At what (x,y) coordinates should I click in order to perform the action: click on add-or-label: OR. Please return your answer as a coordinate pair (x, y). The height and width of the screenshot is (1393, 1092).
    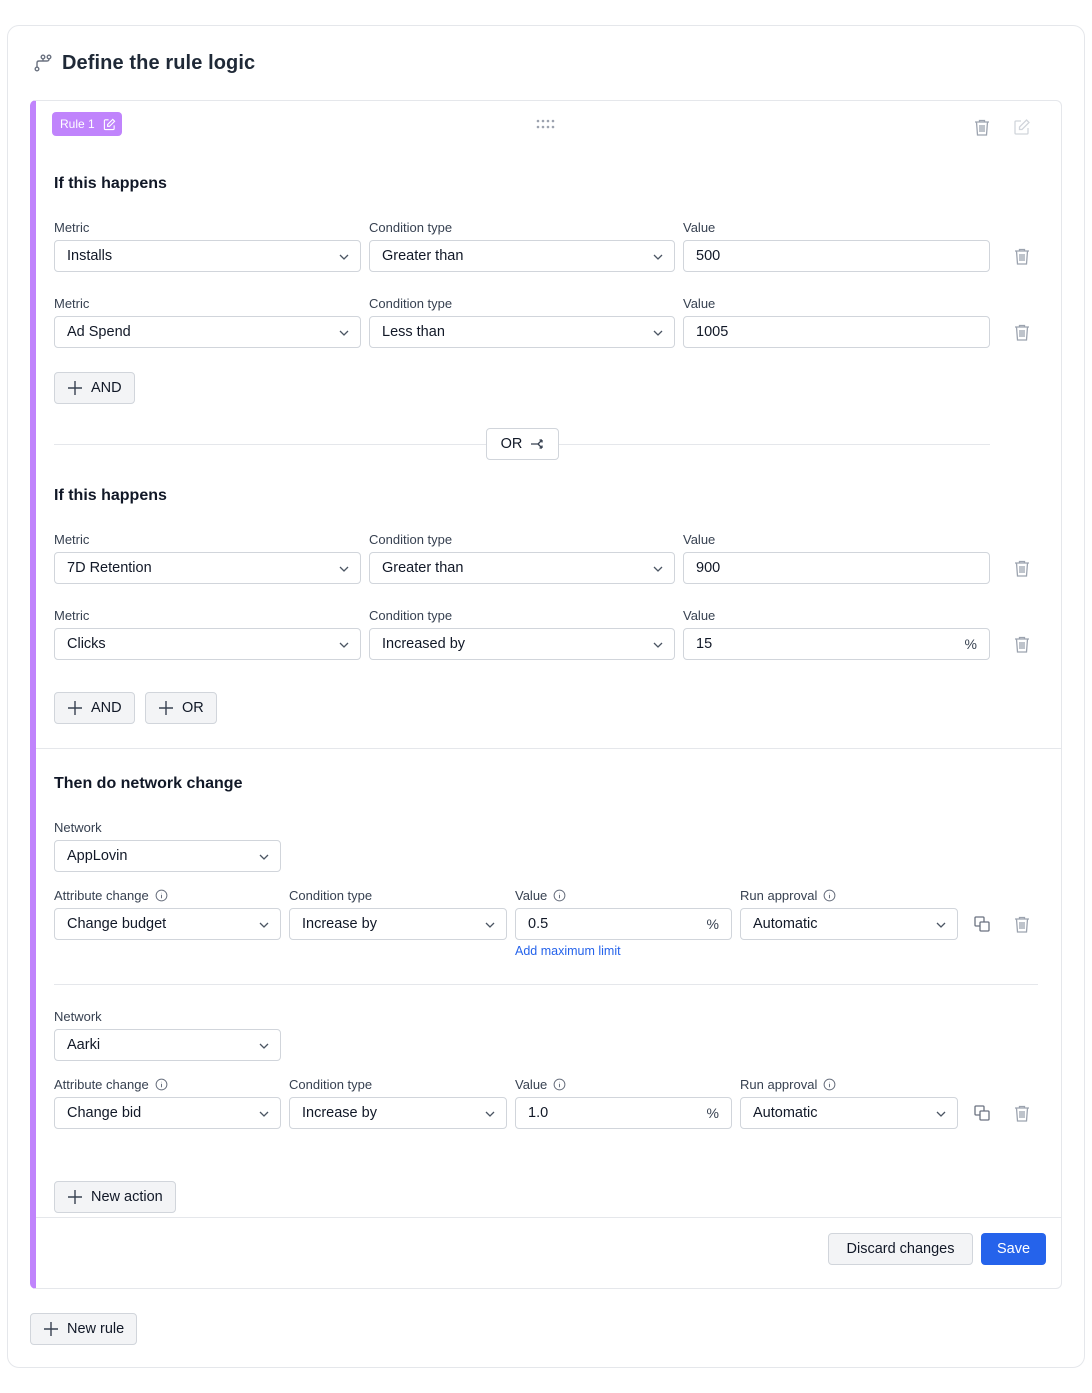
    Looking at the image, I should click on (193, 708).